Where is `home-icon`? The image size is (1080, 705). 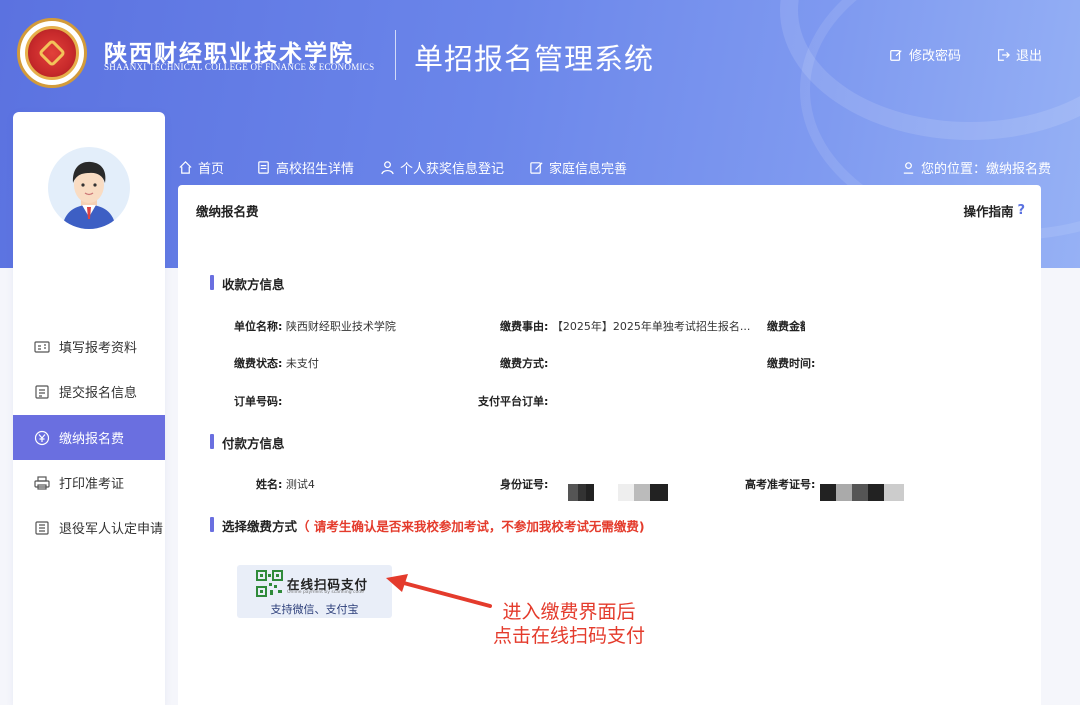
home-icon is located at coordinates (185, 167).